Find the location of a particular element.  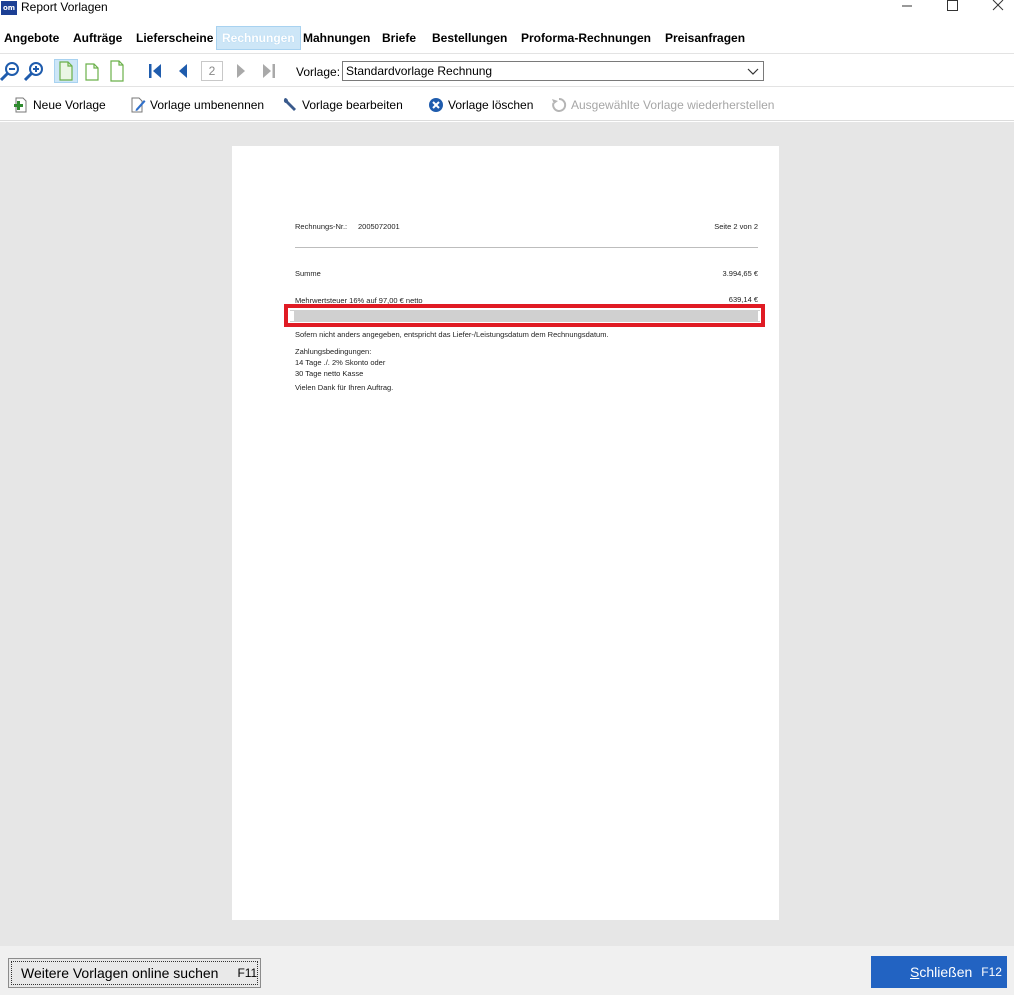

zoom-out-button is located at coordinates (11, 71).